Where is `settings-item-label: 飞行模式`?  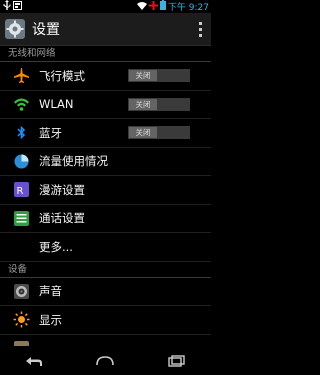
settings-item-label: 飞行模式 is located at coordinates (62, 75).